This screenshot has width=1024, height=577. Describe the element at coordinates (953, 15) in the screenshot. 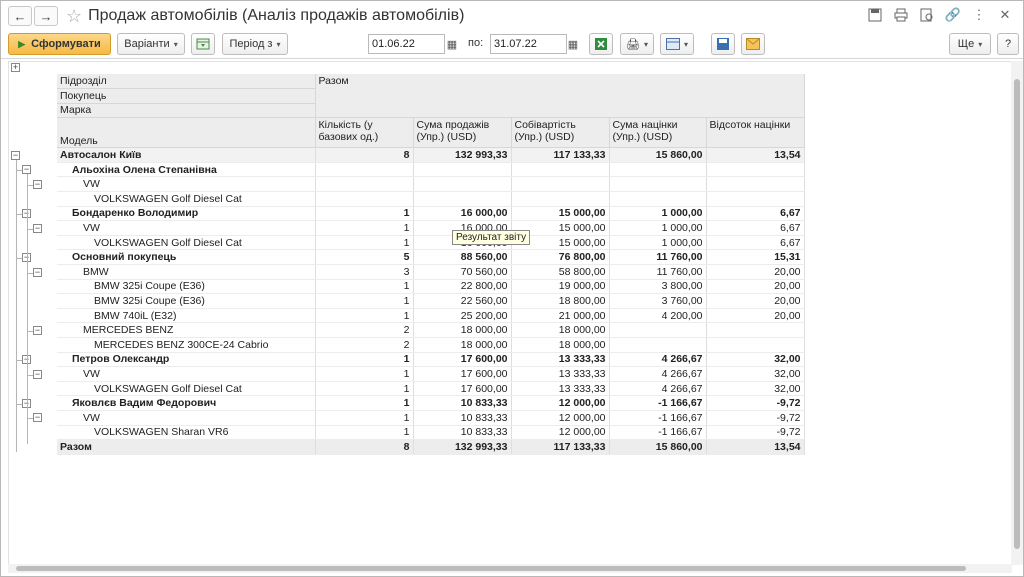

I see `link-icon: 🔗` at that location.